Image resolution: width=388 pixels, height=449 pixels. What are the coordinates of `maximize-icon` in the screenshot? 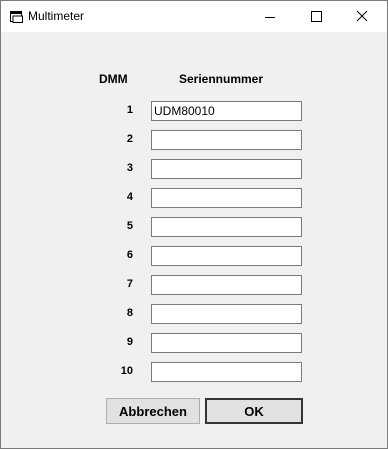 It's located at (316, 16).